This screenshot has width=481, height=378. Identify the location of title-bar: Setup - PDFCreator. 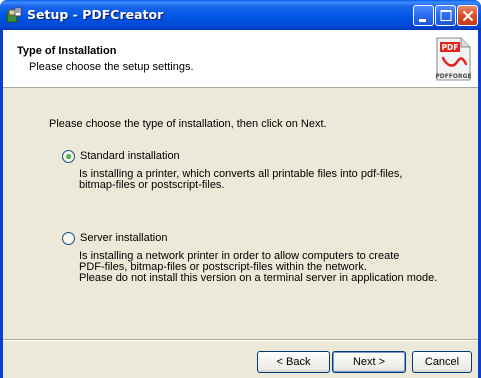
(240, 15).